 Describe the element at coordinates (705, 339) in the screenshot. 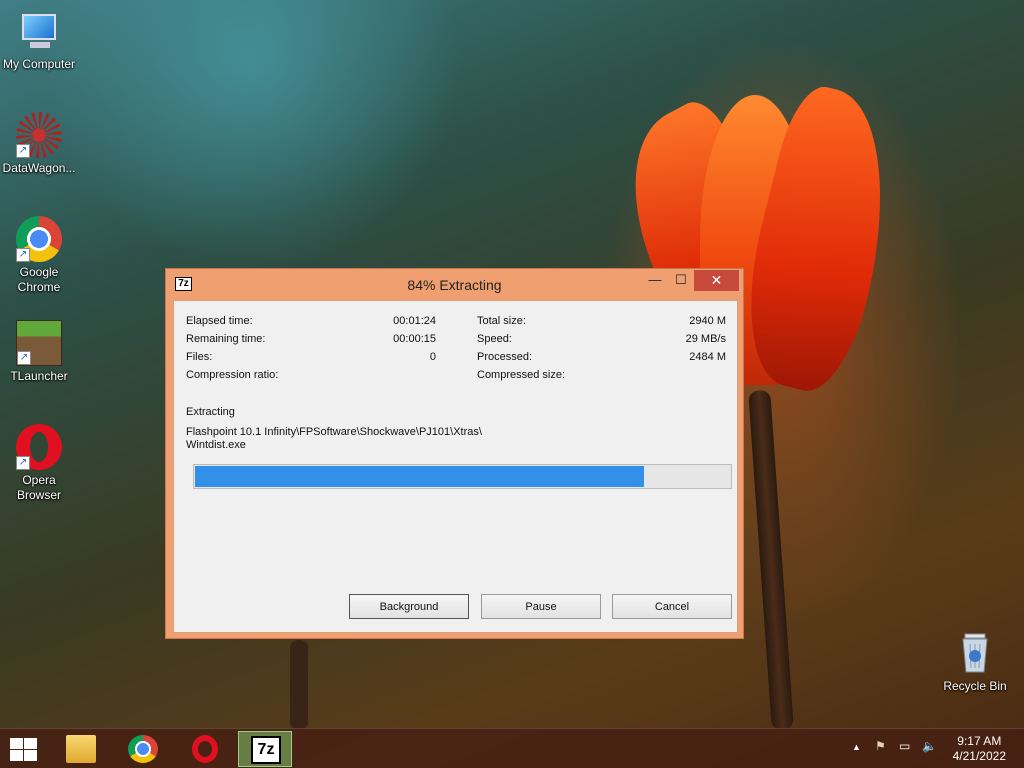

I see `speed-value: 29 MB/s` at that location.